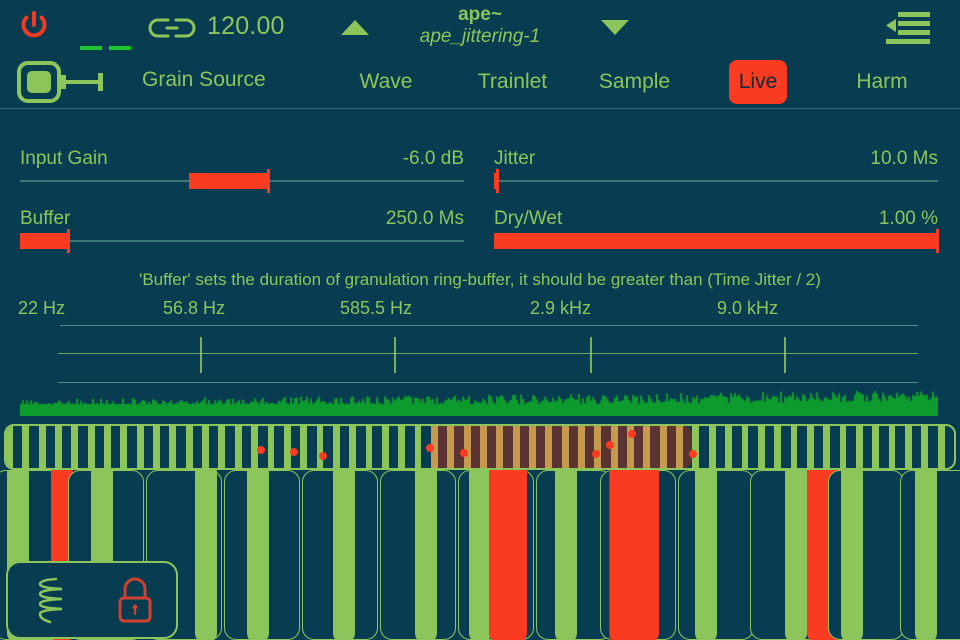 Image resolution: width=960 pixels, height=640 pixels. What do you see at coordinates (386, 82) in the screenshot?
I see `tab-wave: Wave` at bounding box center [386, 82].